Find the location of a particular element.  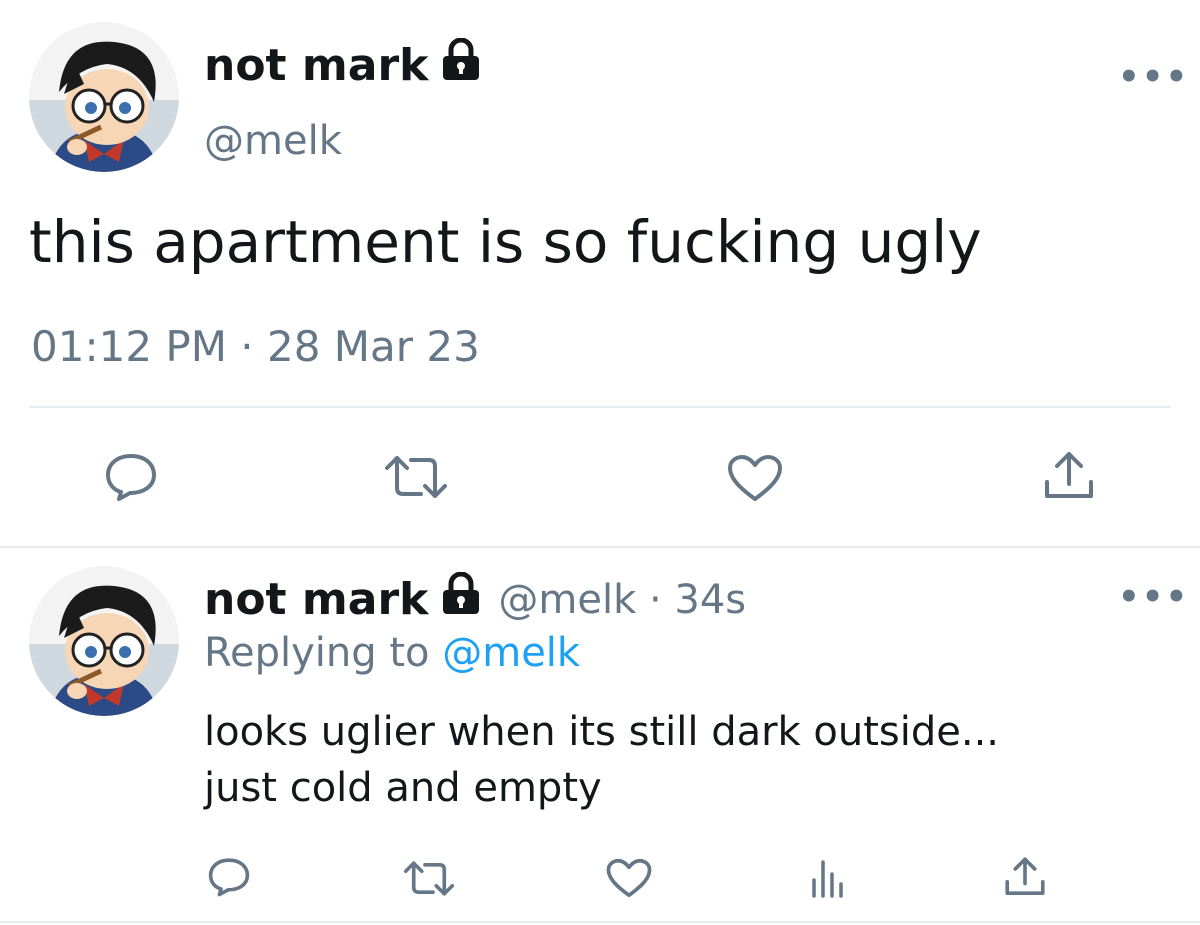

replying-to-handle: @melk is located at coordinates (511, 653).